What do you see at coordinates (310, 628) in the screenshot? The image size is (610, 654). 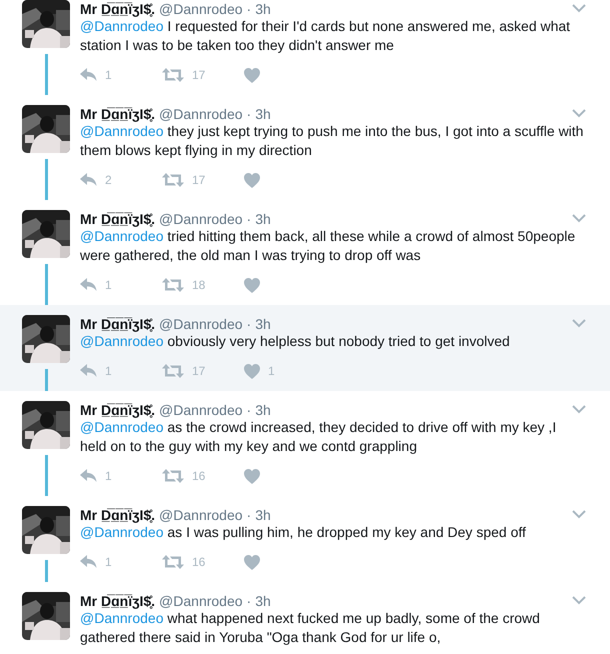 I see `tweet-text: @Dannrodeo what happened next fucked me up badly, some of the crowd gathered there said in Yoruba "Oga thank God for ur life o,` at bounding box center [310, 628].